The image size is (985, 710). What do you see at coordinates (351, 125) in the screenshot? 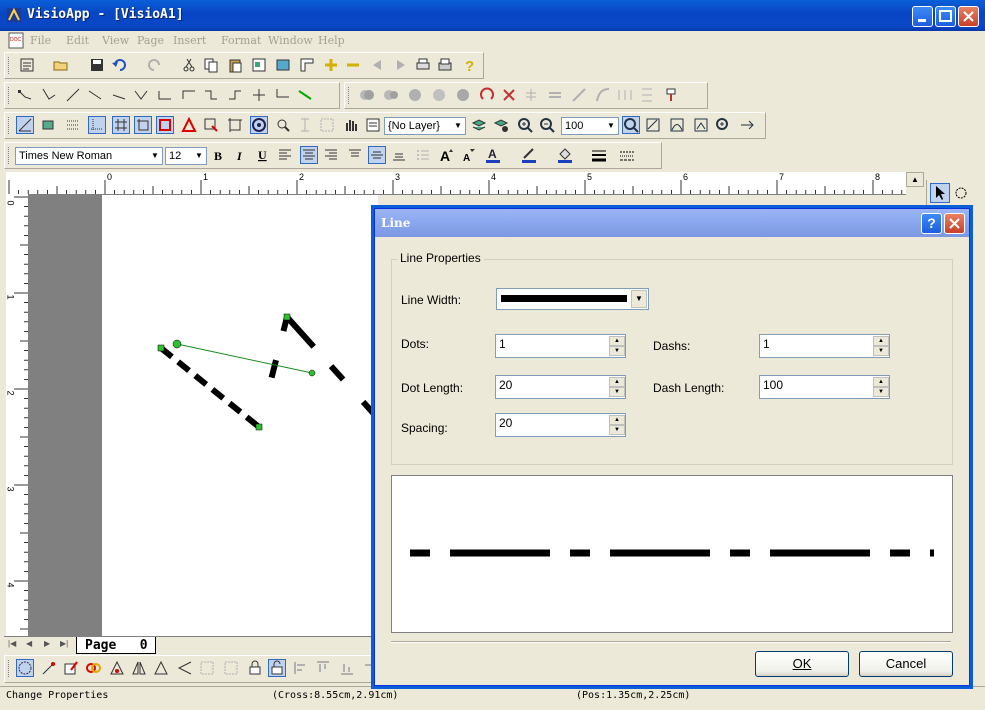
I see `pan-hand-icon` at bounding box center [351, 125].